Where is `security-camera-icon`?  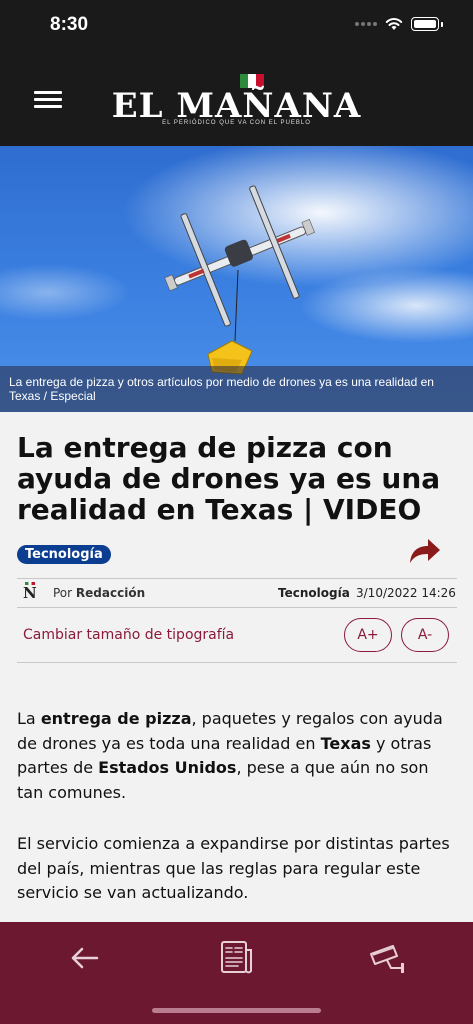
security-camera-icon is located at coordinates (387, 958).